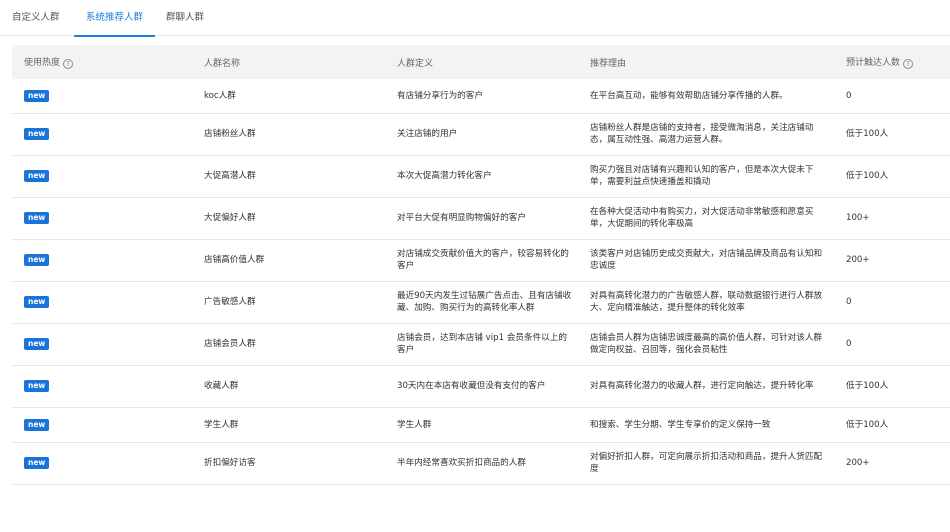 The image size is (950, 532). What do you see at coordinates (440, 95) in the screenshot?
I see `audience-definition: 有店铺分享行为的客户` at bounding box center [440, 95].